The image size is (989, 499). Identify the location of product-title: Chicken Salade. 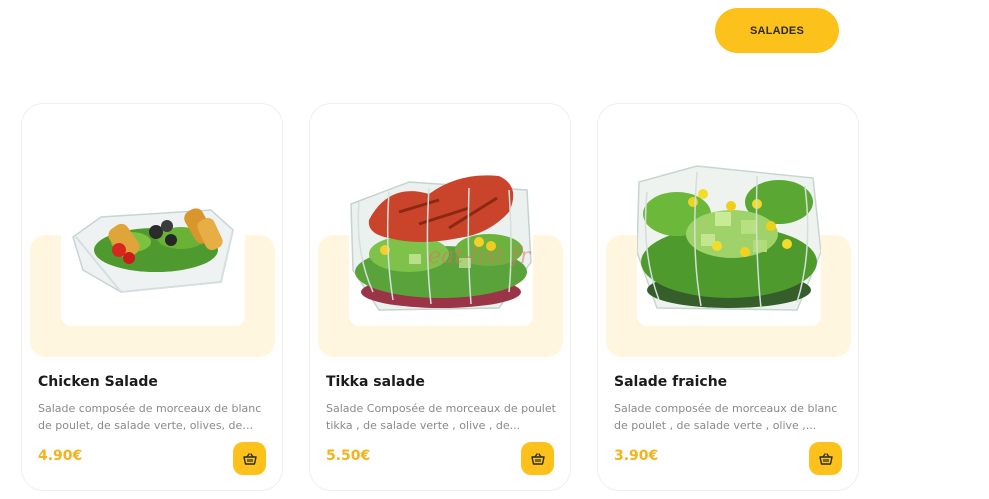
(98, 382).